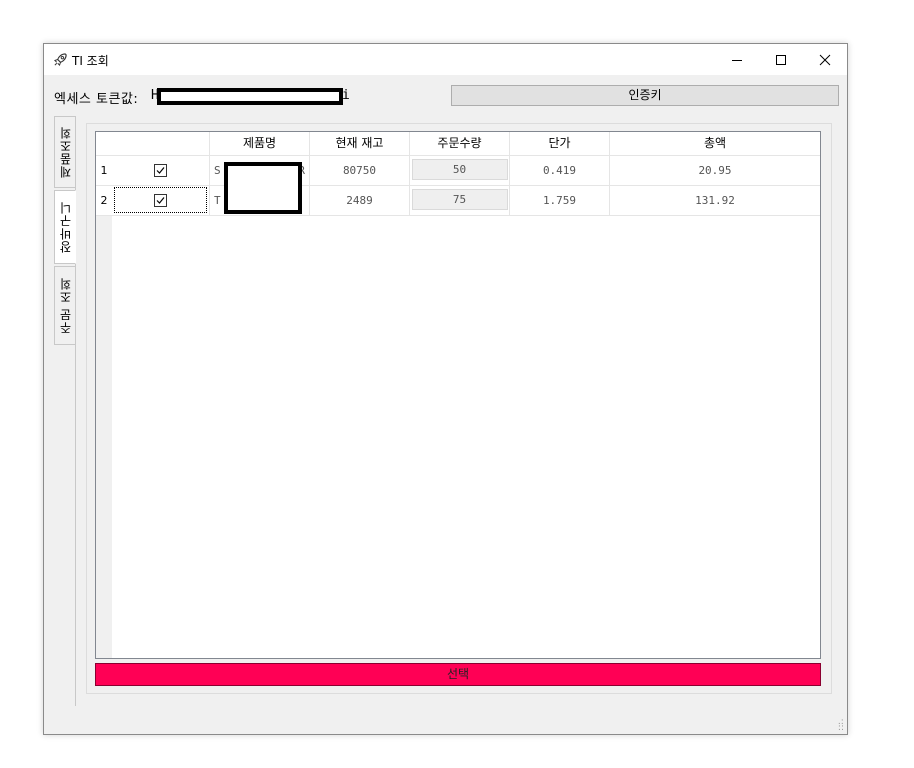  I want to click on row-number: 1, so click(104, 171).